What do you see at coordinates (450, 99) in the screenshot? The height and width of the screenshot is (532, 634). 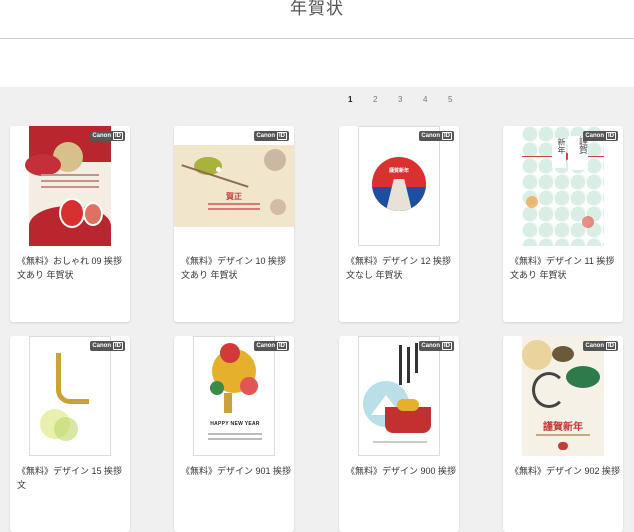 I see `page-link-5: 5` at bounding box center [450, 99].